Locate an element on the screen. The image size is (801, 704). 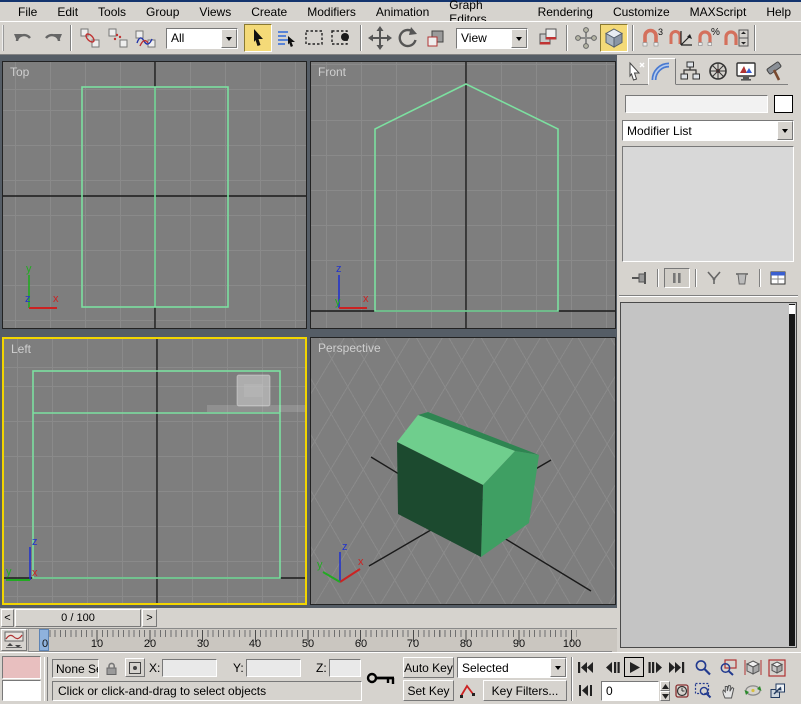
time-slider-track: < 0 / 100 > is located at coordinates (308, 618).